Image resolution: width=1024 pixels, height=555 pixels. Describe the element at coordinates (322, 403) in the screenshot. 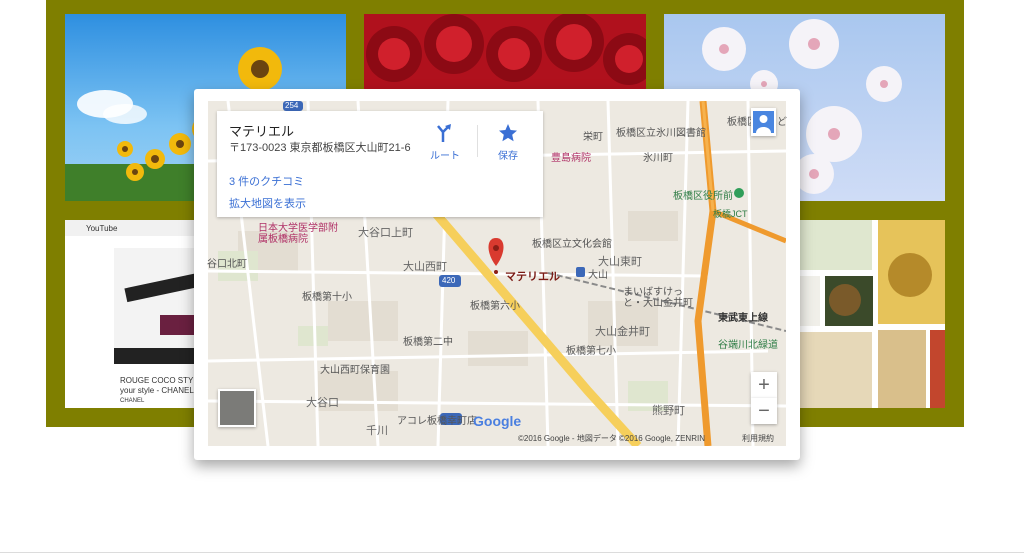

I see `map-label-oyaguchi: 大谷口` at that location.